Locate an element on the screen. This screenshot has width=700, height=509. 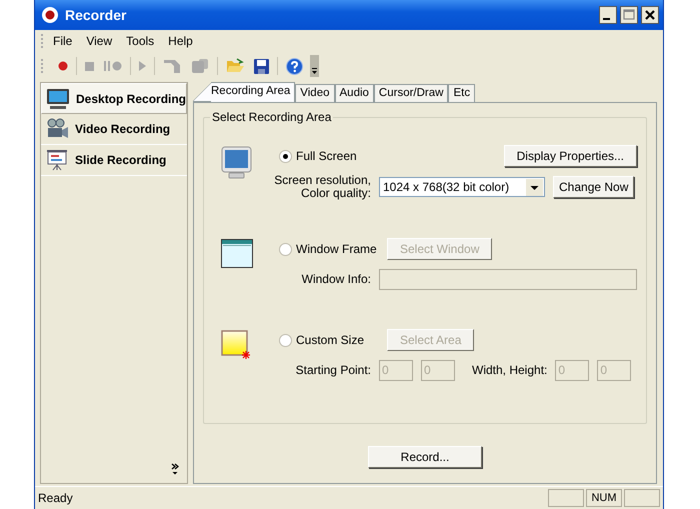
tab: Cursor/Draw is located at coordinates (411, 93).